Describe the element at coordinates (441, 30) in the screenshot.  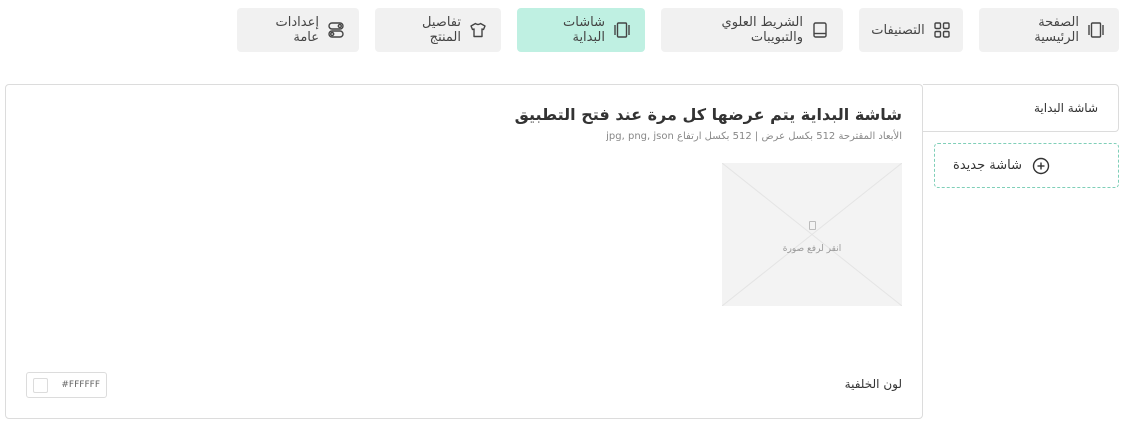
I see `tab-product-details-label: تفاصيل المنتج` at that location.